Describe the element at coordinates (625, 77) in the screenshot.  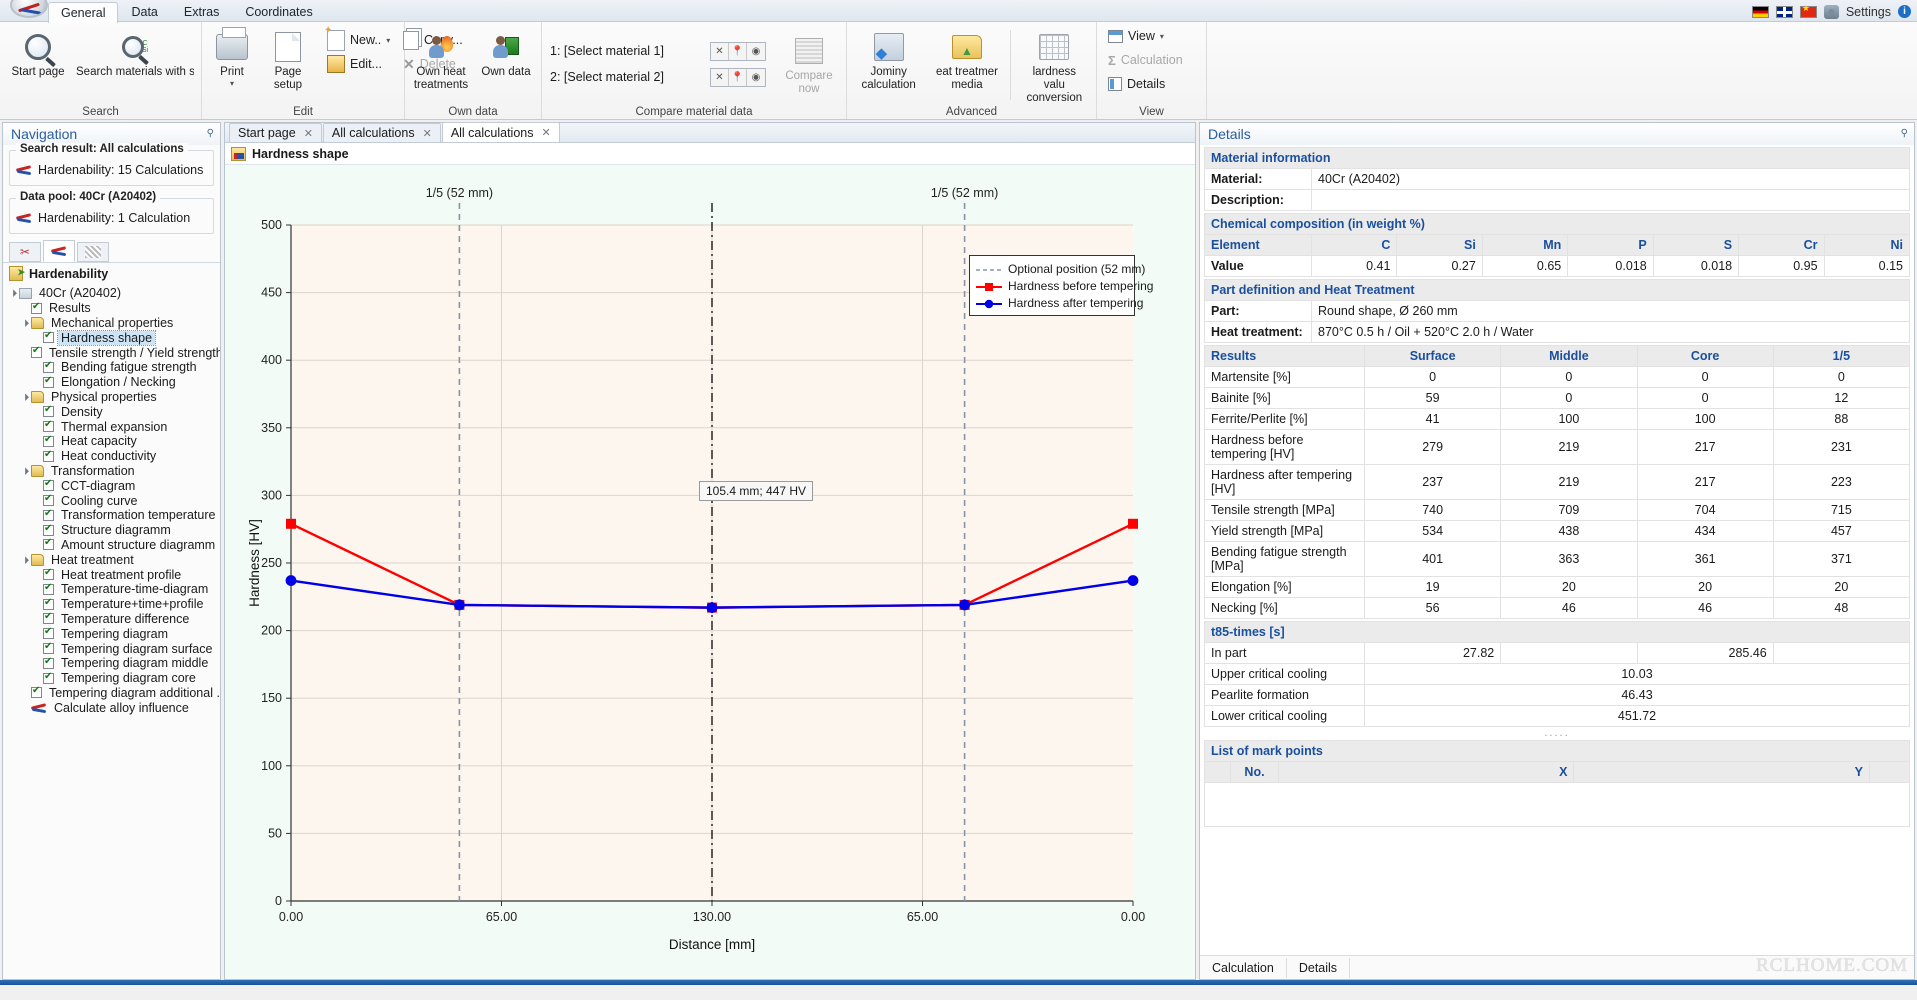
I see `select-material-2-label: 2: [Select material 2]` at that location.